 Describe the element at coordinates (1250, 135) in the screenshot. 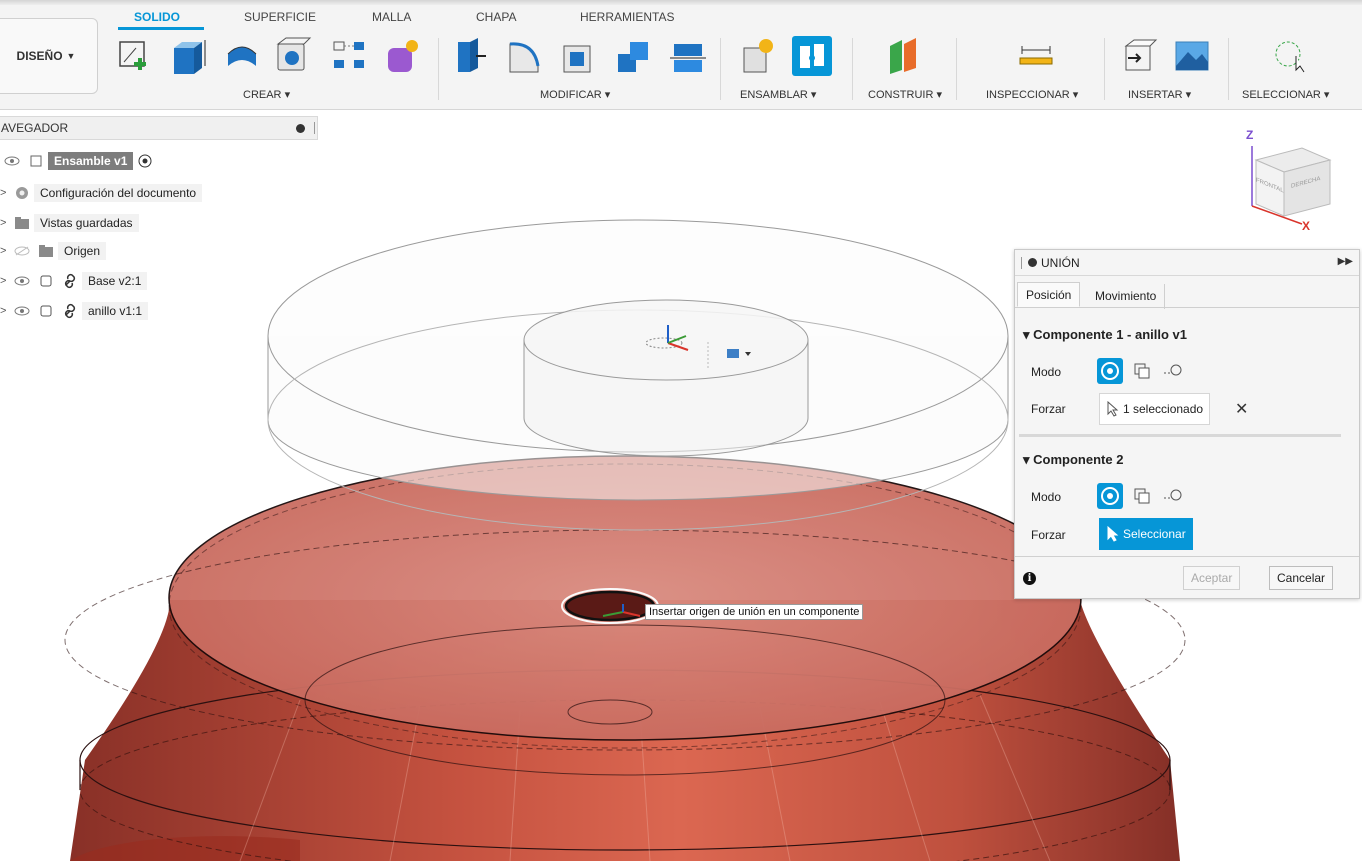

I see `viewcube-axis-z: Z` at that location.